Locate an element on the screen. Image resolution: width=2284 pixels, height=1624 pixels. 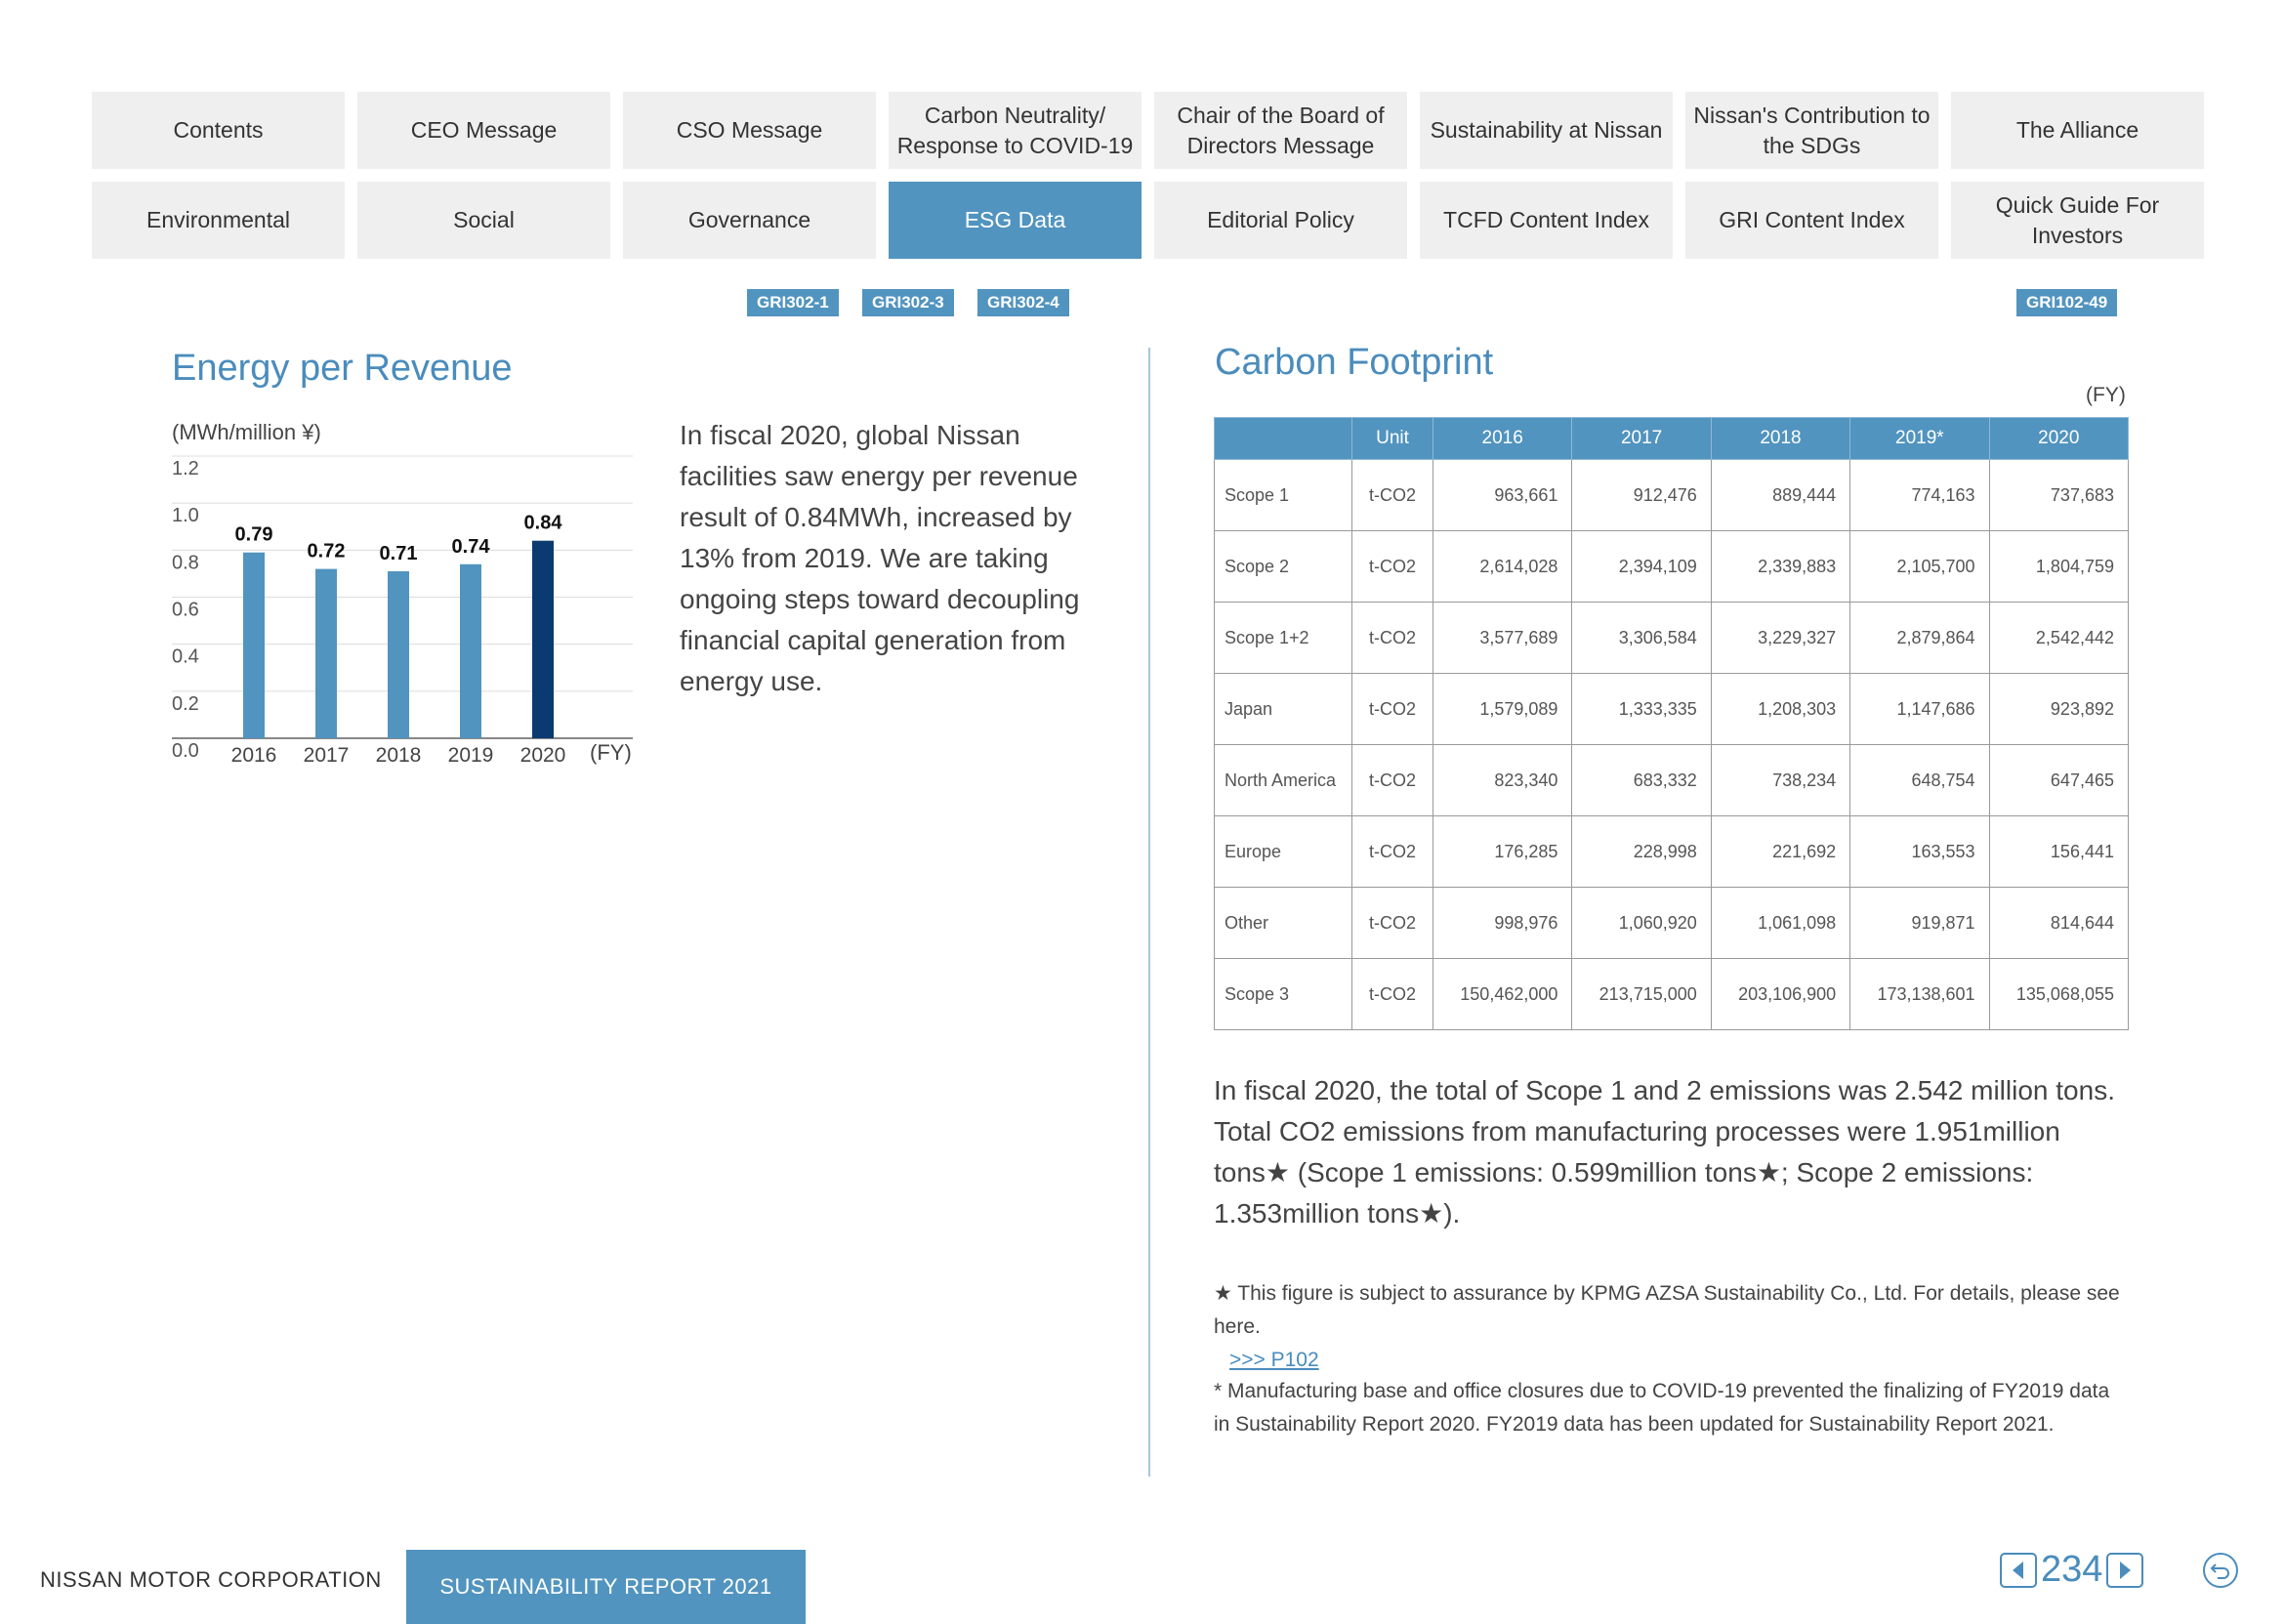
table-cell: 2,339,883 is located at coordinates (1780, 566).